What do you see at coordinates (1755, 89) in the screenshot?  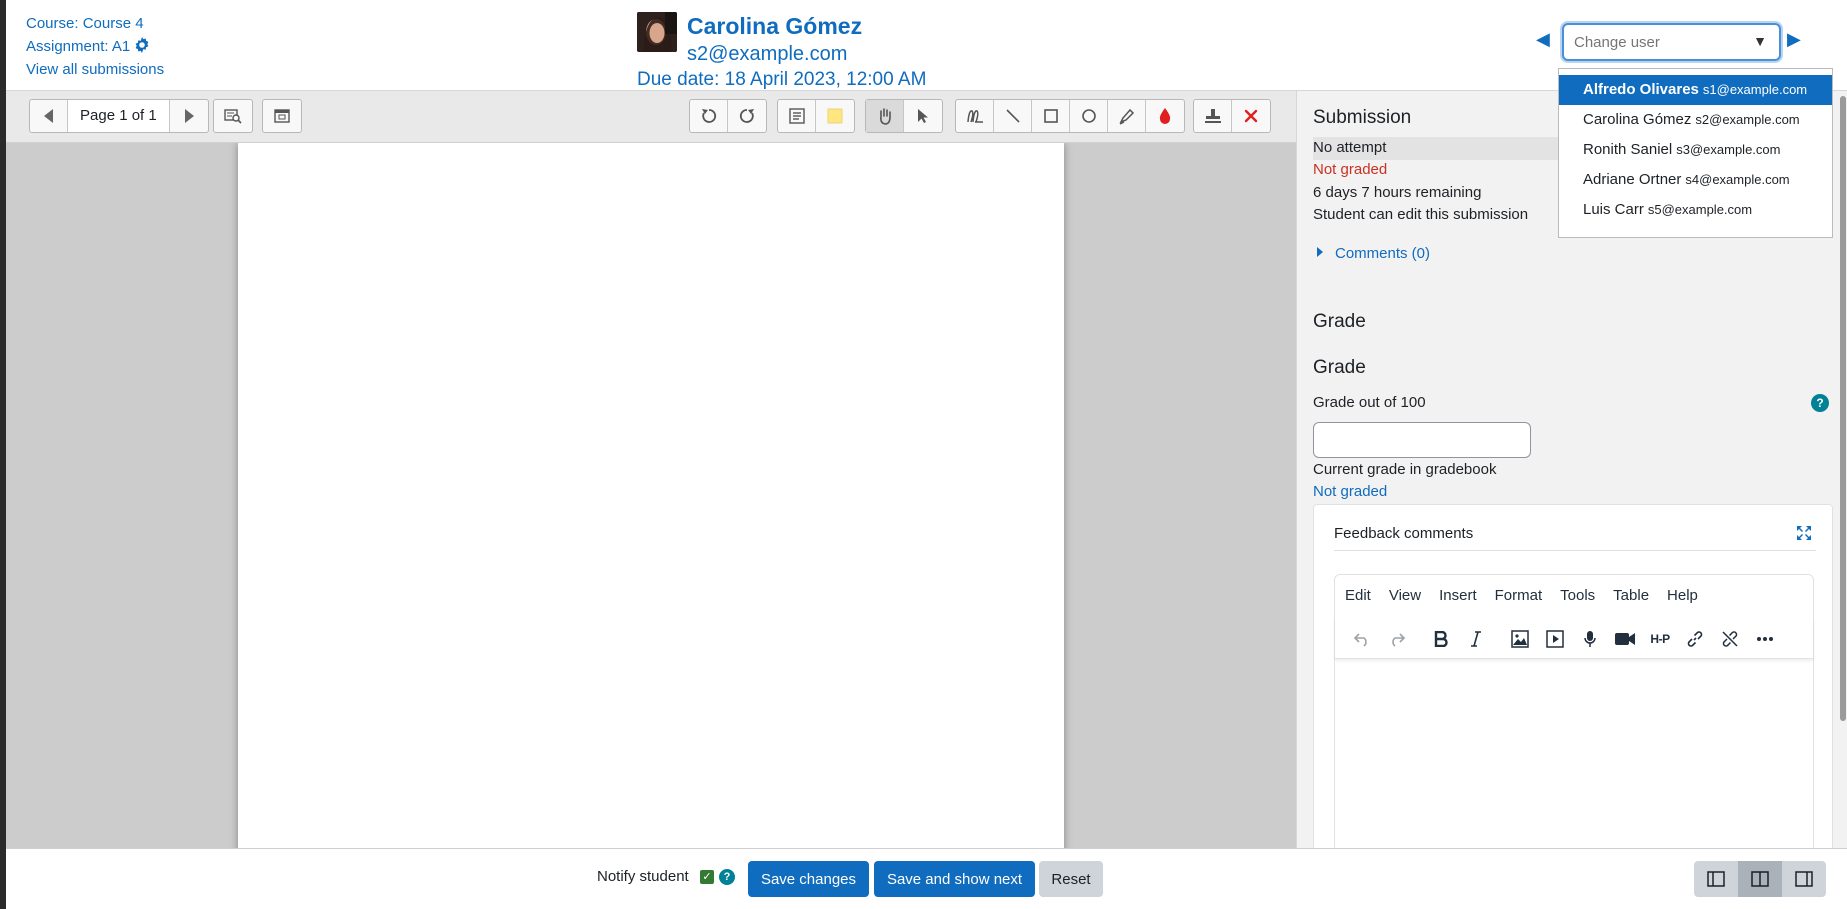 I see `user-option-email: s1@example.com` at bounding box center [1755, 89].